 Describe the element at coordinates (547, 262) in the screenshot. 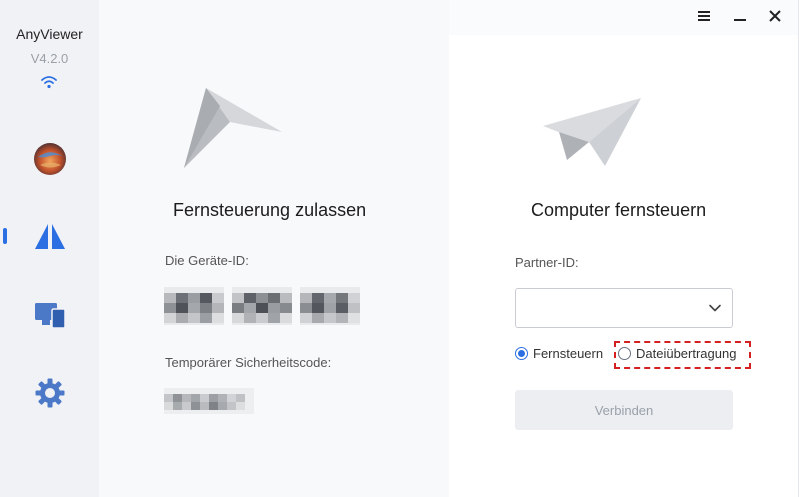

I see `partner-id-label: Partner-ID:` at that location.